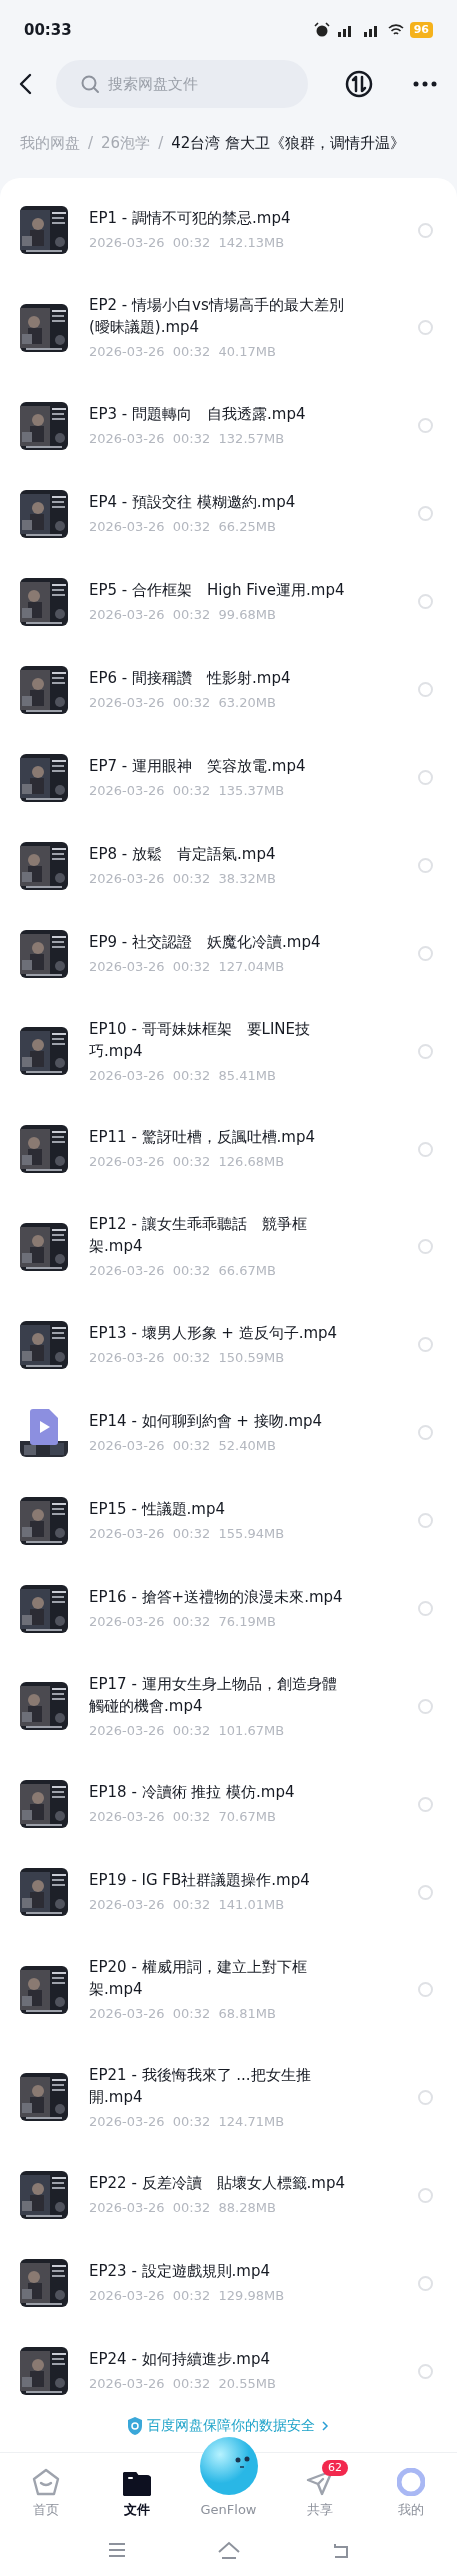 Image resolution: width=457 pixels, height=2560 pixels. What do you see at coordinates (198, 1235) in the screenshot?
I see `file-name: EP12 - 讓女生乖乖聽話 競爭框架.mp4` at bounding box center [198, 1235].